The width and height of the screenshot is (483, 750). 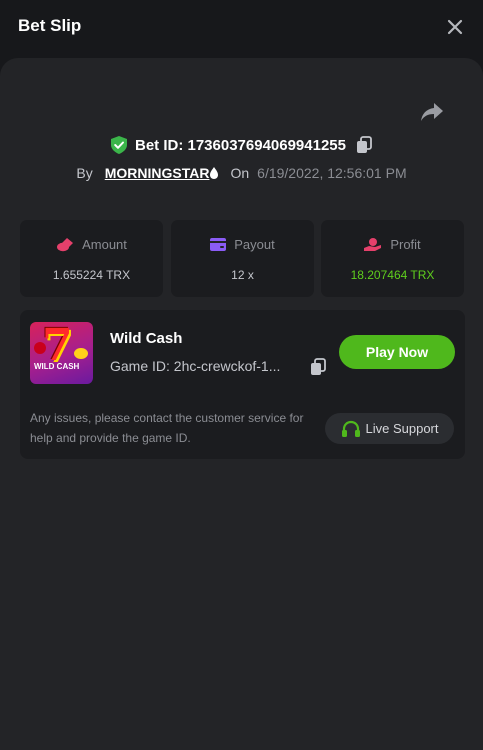 I want to click on username-link: MORNINGSTAR, so click(x=157, y=173).